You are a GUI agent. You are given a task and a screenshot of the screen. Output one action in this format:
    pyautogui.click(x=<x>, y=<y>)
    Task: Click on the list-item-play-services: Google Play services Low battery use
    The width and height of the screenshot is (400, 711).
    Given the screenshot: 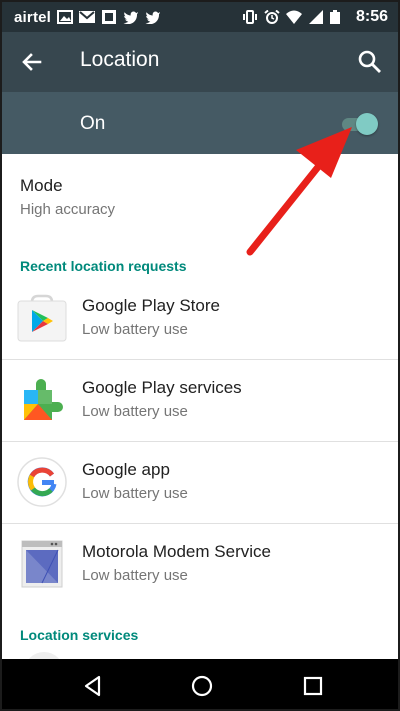 What is the action you would take?
    pyautogui.click(x=200, y=401)
    